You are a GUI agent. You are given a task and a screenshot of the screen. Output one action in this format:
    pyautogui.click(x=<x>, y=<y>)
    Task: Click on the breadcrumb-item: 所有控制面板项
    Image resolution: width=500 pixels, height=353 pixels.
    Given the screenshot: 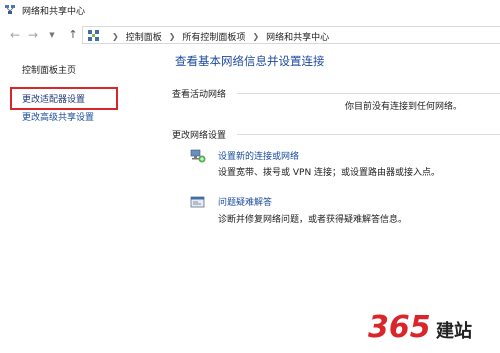 What is the action you would take?
    pyautogui.click(x=213, y=36)
    